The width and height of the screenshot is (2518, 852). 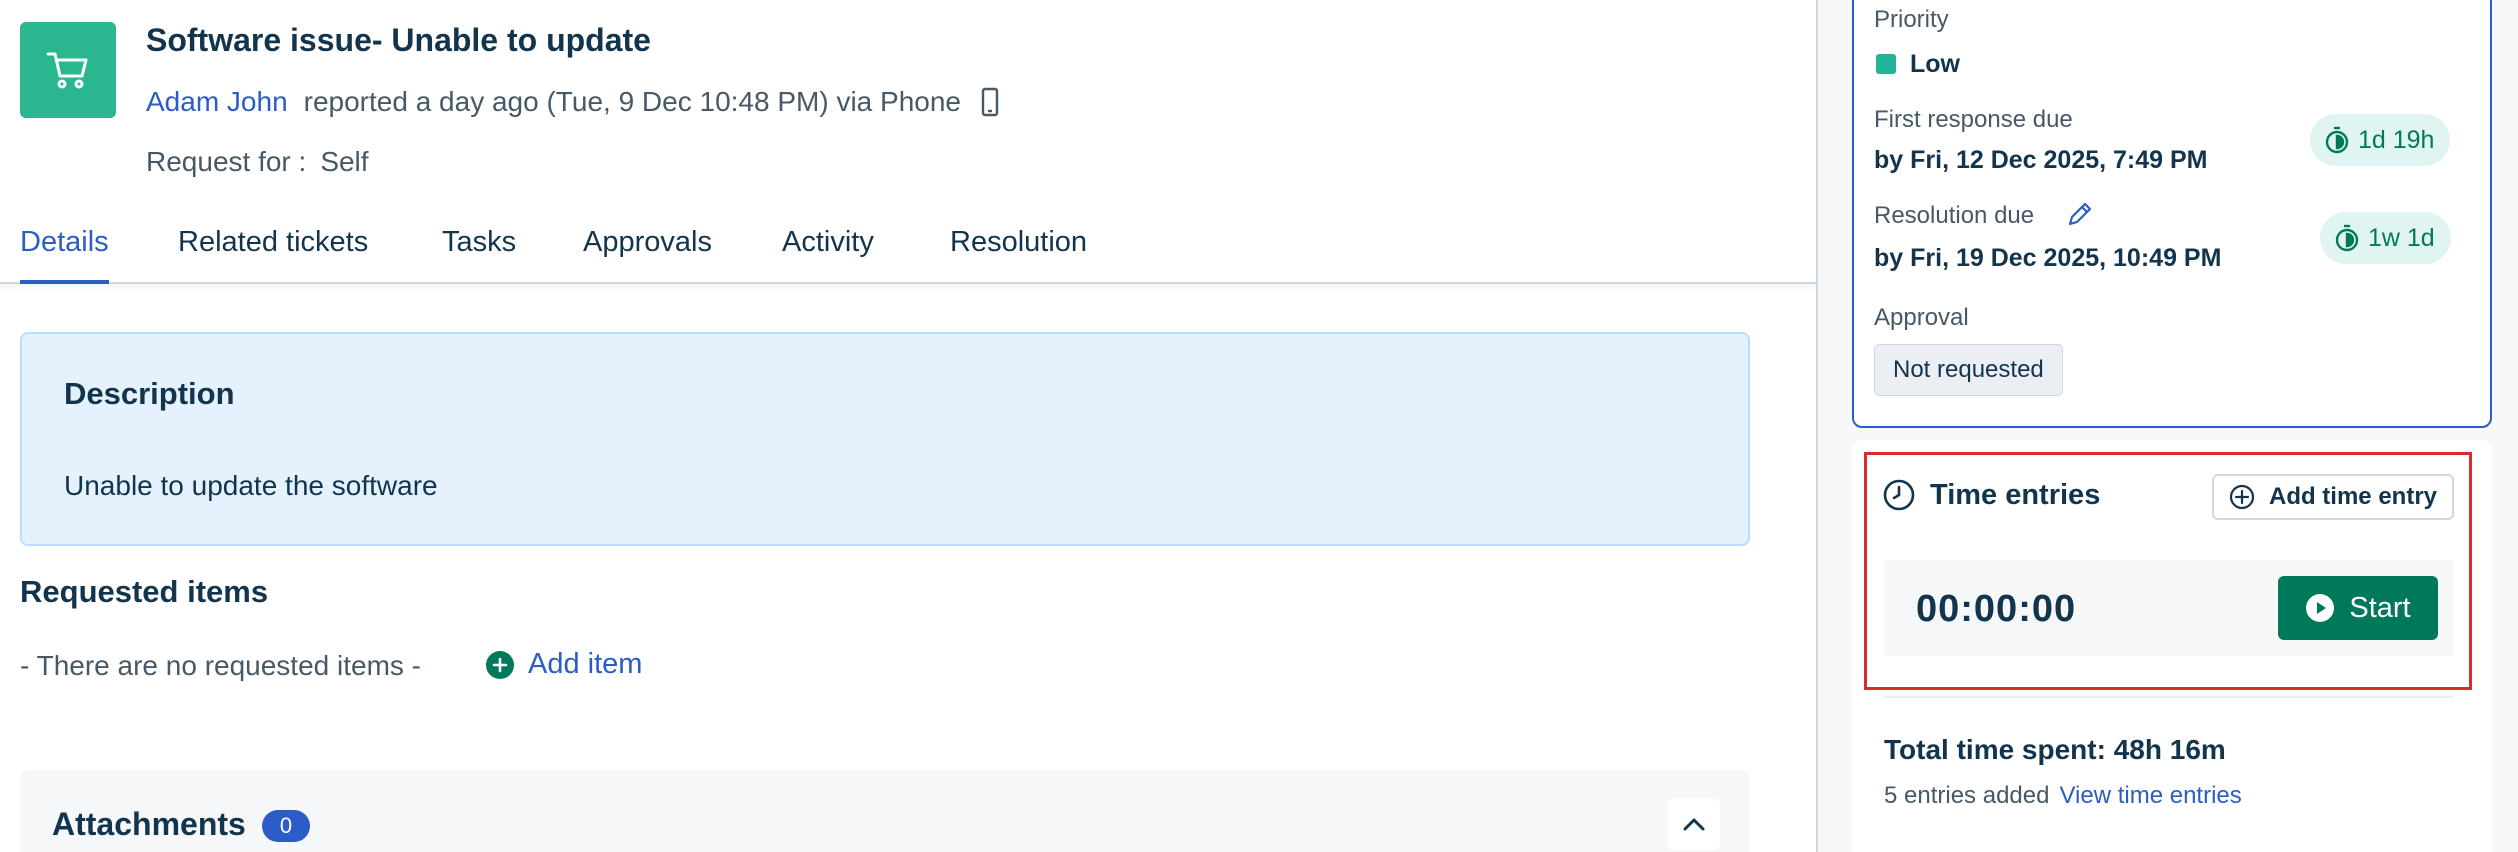 I want to click on add-item-label: Add item, so click(x=585, y=664).